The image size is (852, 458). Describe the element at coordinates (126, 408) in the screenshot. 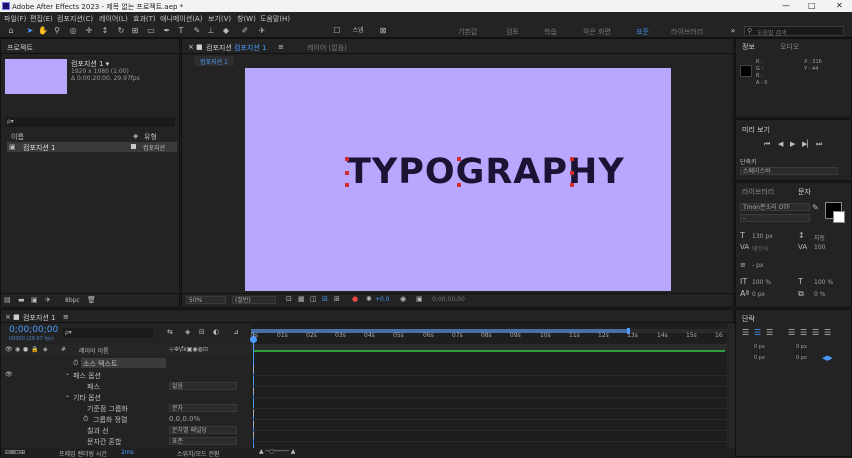

I see `property-row: 기준점 그룹화 문자` at that location.